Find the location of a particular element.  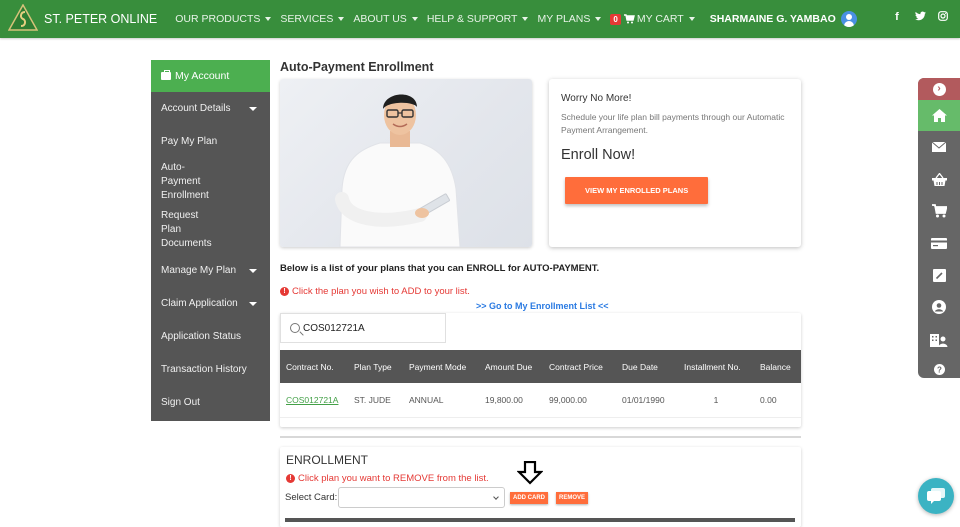

sidebar-item-request-plan-documents: Request Plan Documents is located at coordinates (191, 230).